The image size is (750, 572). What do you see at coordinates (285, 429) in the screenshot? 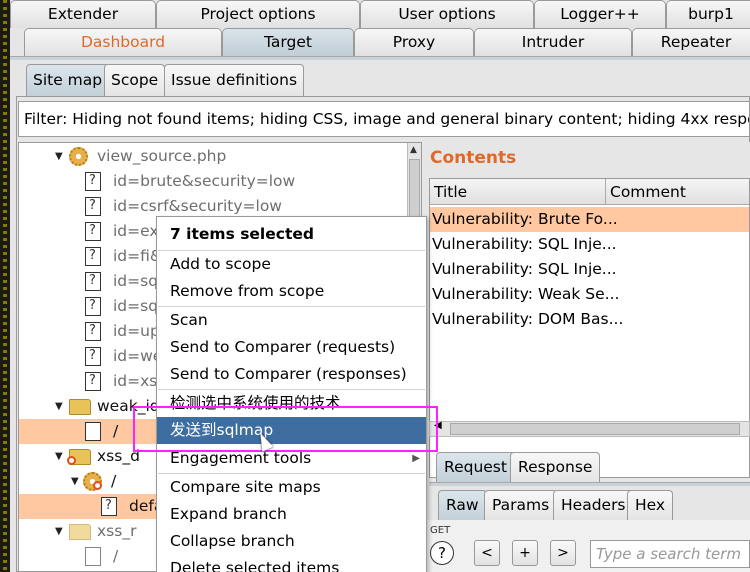
I see `annotation-highlight-box` at bounding box center [285, 429].